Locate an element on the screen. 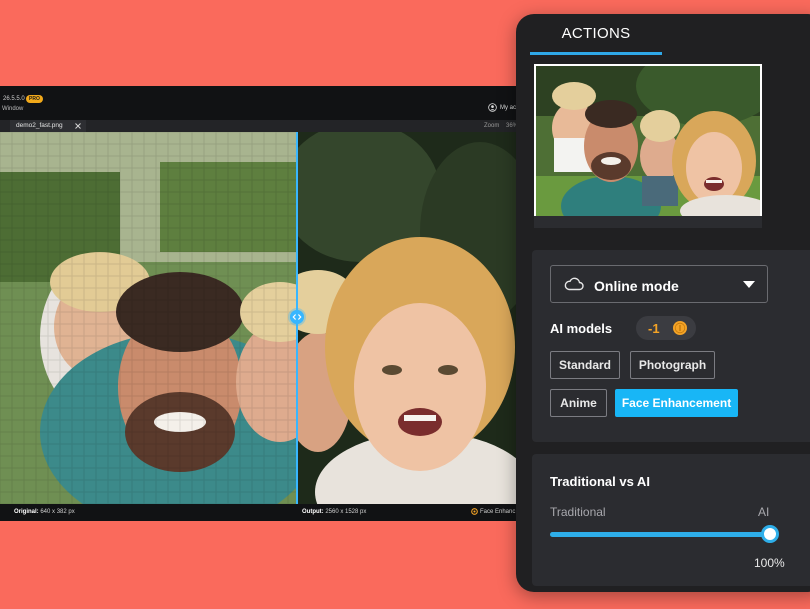  original-size-info: Original: 640 x 382 px is located at coordinates (44, 512).